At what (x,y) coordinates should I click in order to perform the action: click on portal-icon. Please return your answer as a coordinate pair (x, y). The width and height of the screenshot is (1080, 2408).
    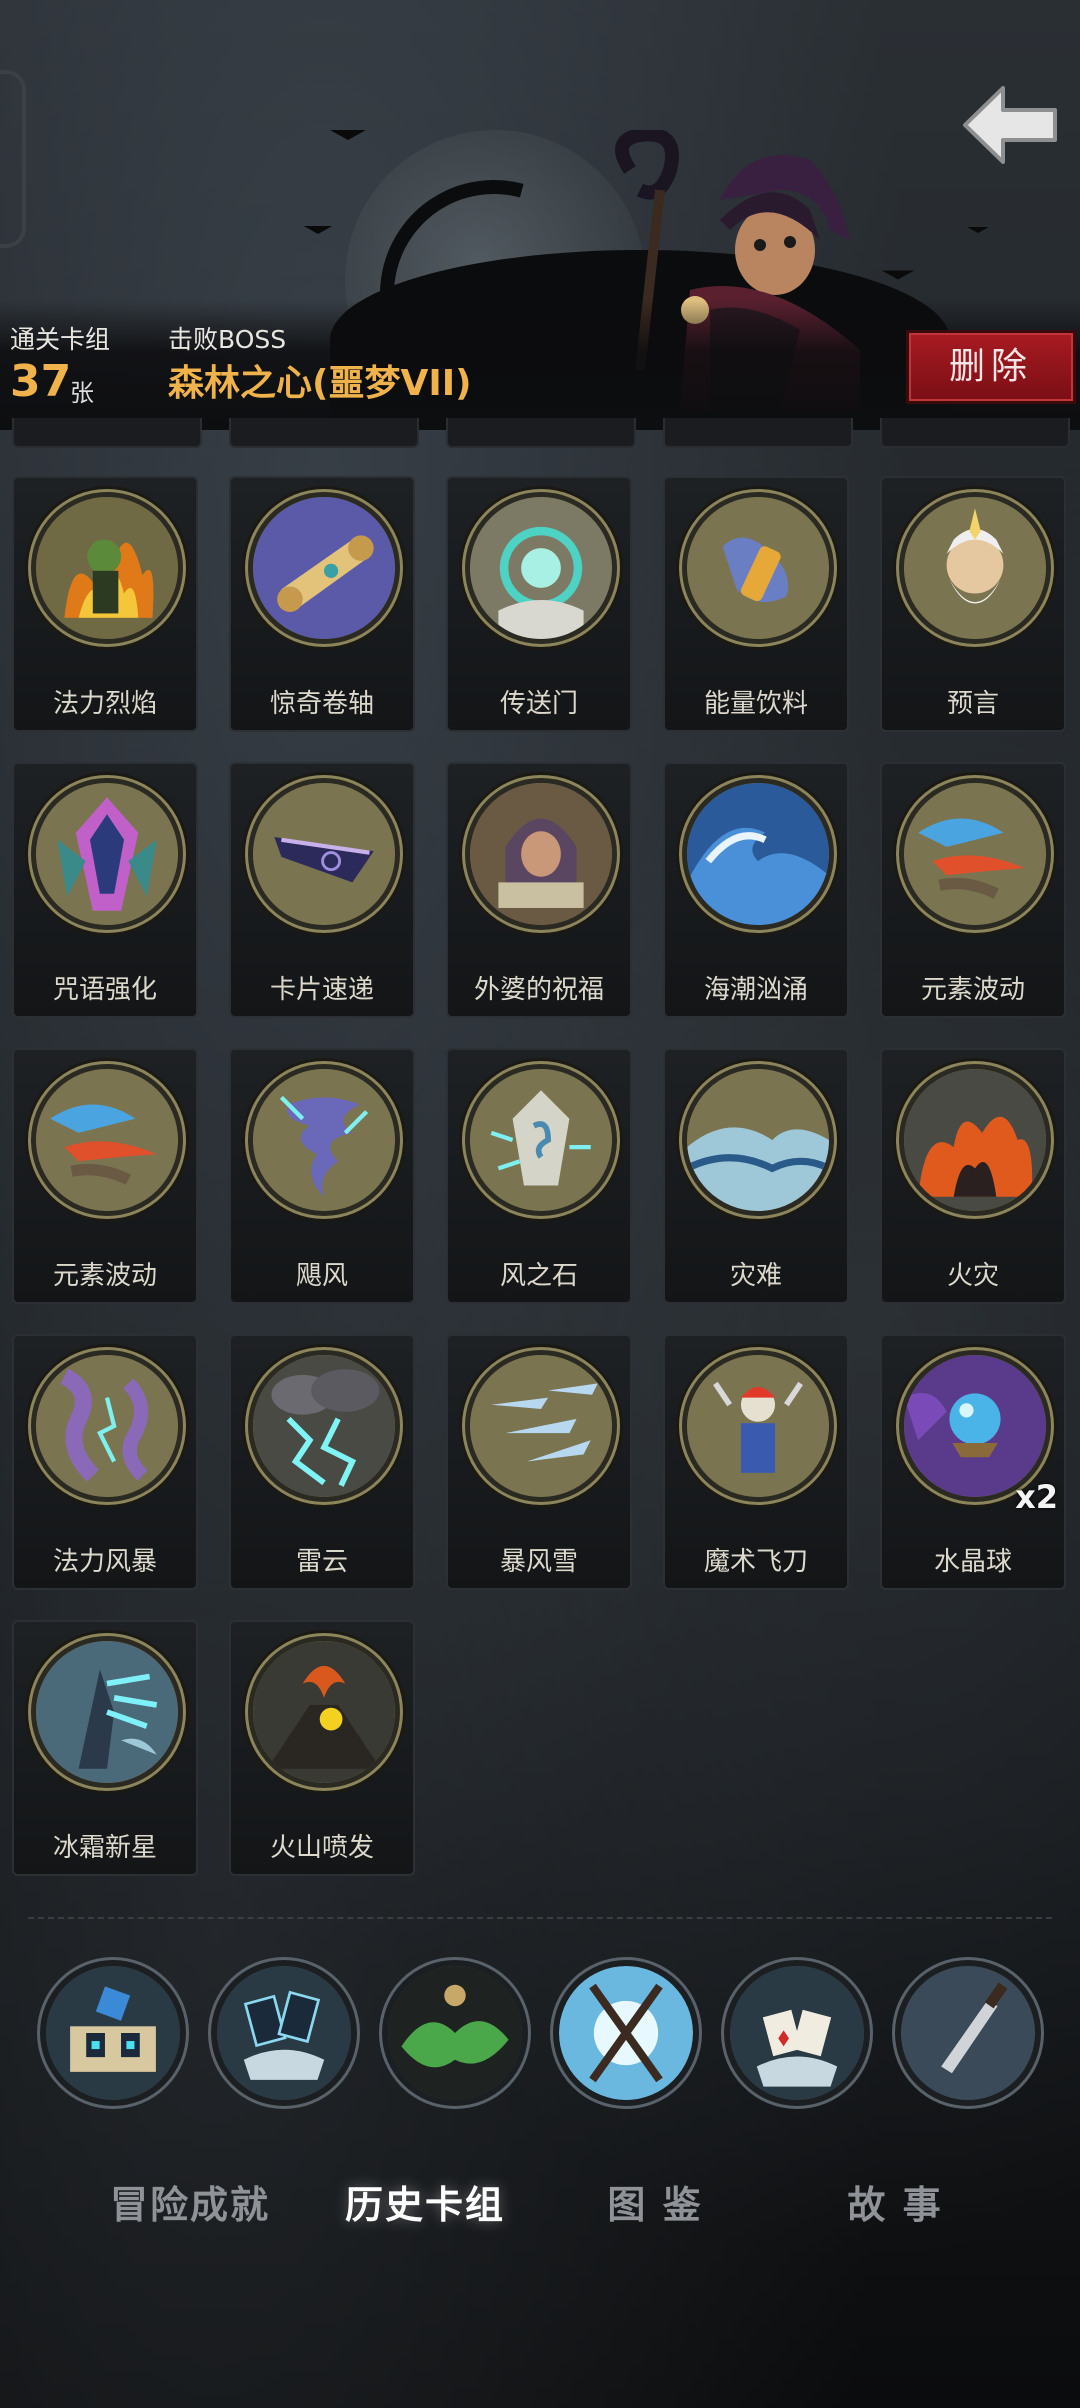
    Looking at the image, I should click on (541, 568).